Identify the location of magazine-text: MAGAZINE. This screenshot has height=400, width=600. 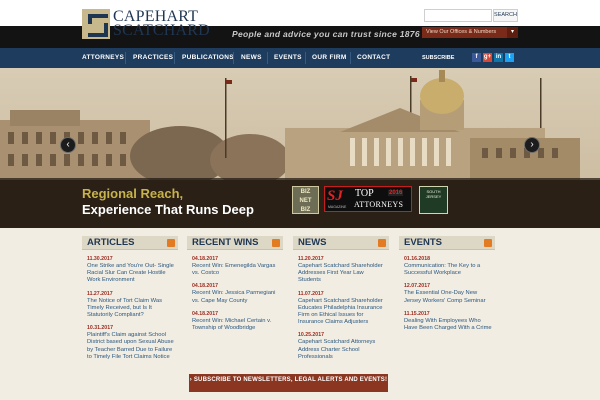
(337, 207).